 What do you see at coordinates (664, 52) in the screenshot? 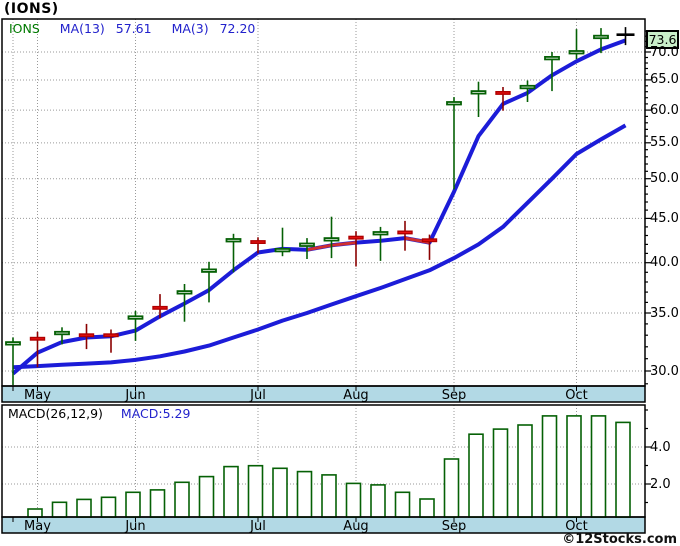
I see `price-y-label-70.0: 70.0` at bounding box center [664, 52].